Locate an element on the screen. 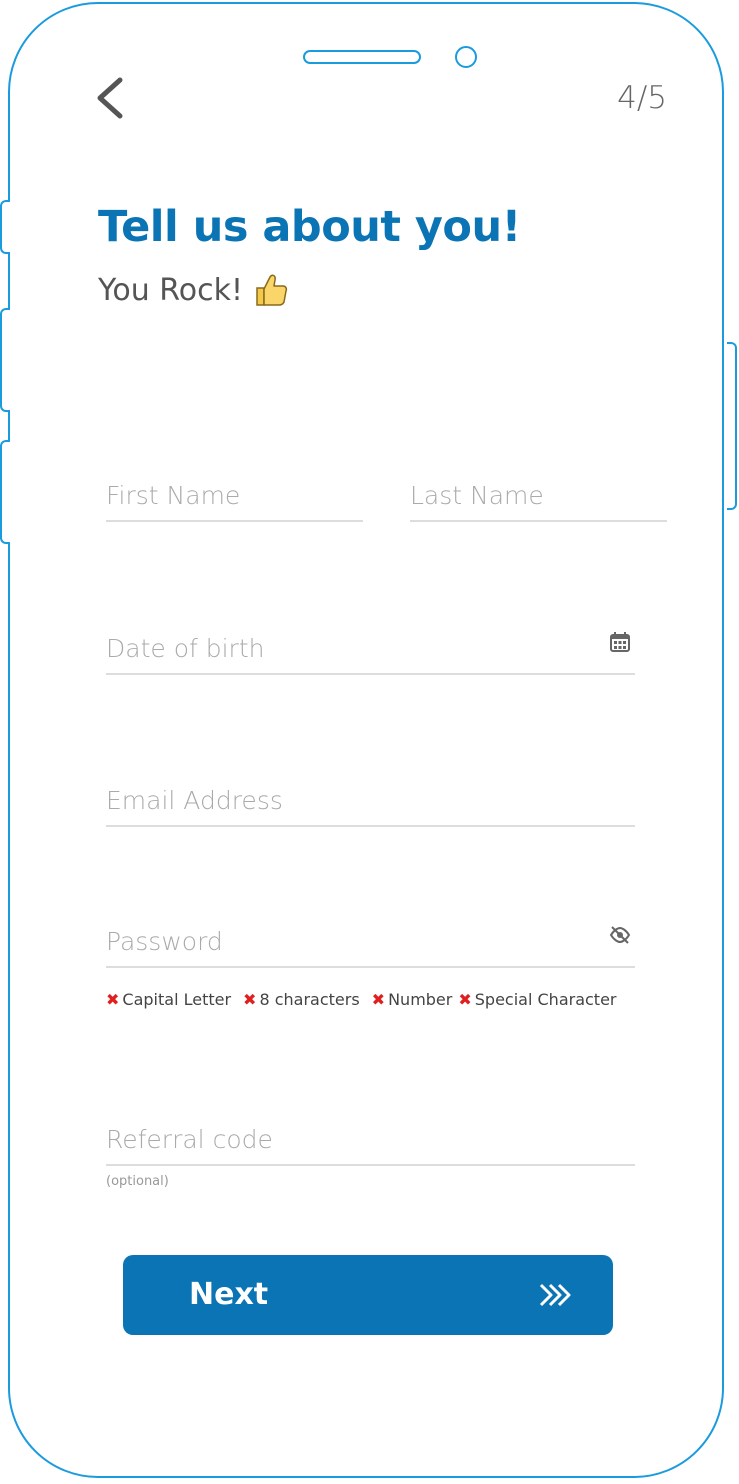  password-rule: ✖ Capital Letter is located at coordinates (168, 999).